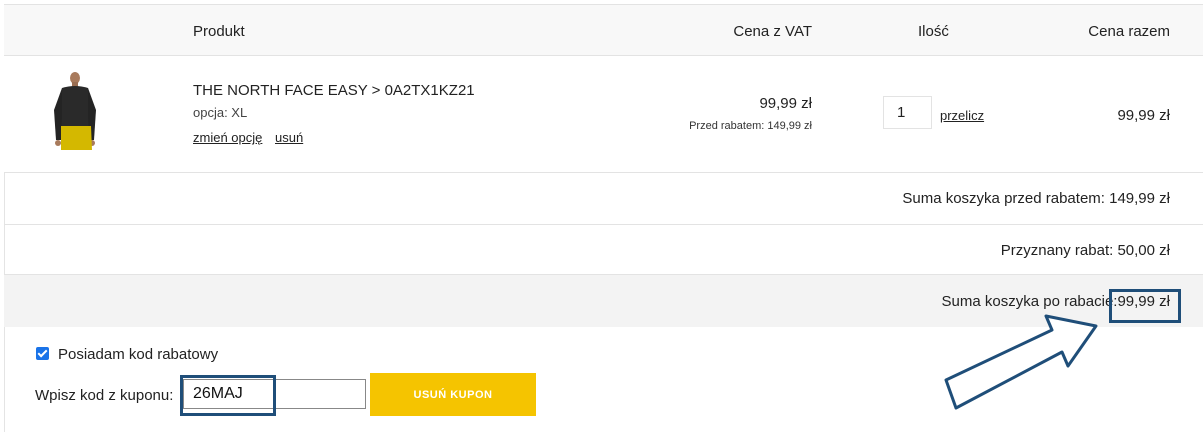 The width and height of the screenshot is (1203, 432). What do you see at coordinates (603, 199) in the screenshot?
I see `summary-before-discount-row: Suma koszyka przed rabatem: 149,99 zł` at bounding box center [603, 199].